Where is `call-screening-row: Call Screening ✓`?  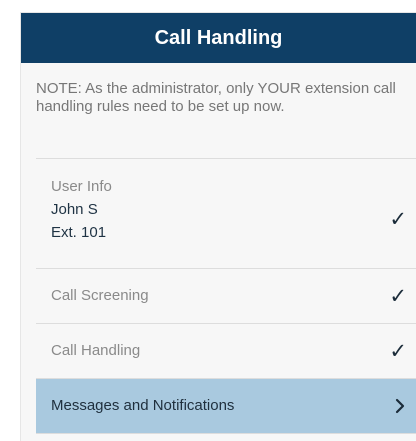 call-screening-row: Call Screening ✓ is located at coordinates (226, 296).